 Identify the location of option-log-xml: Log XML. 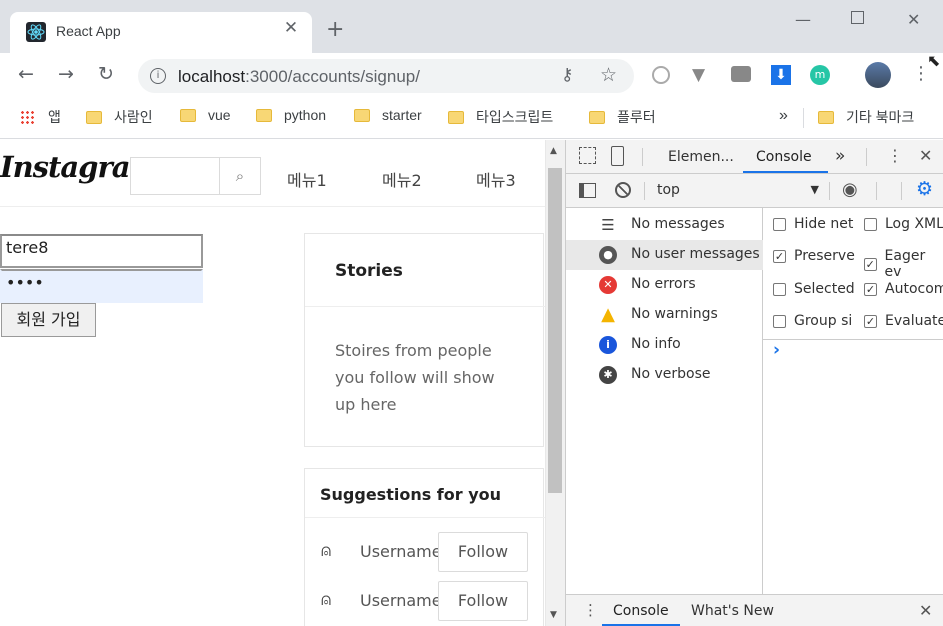
(903, 224).